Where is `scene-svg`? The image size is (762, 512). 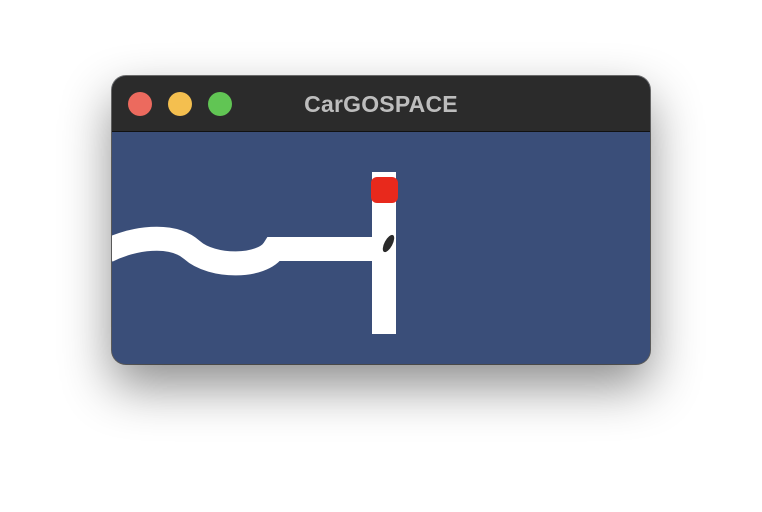 scene-svg is located at coordinates (255, 253).